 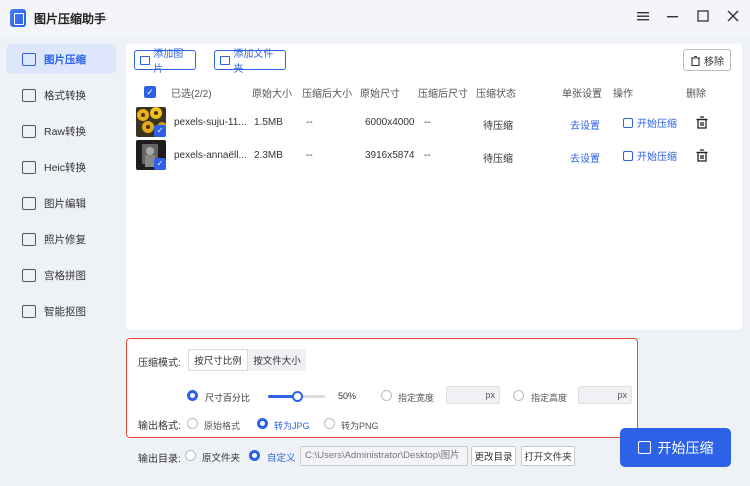 I want to click on header-operation: 操作, so click(x=623, y=94).